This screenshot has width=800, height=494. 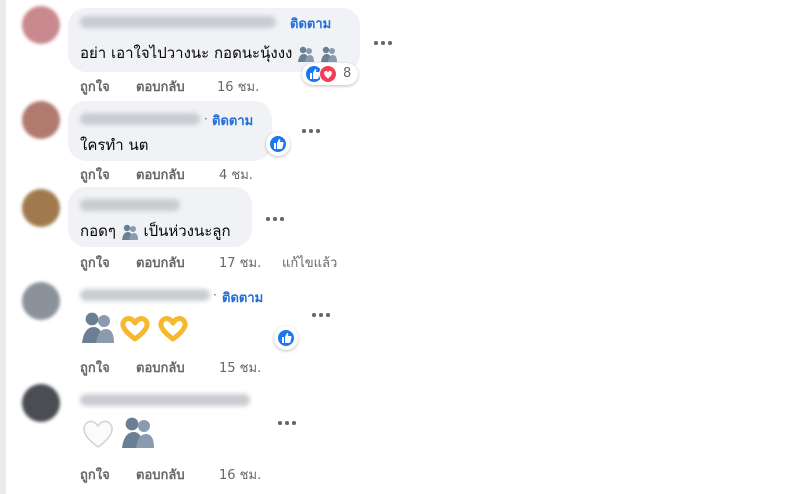 I want to click on comment-bubble: · ติดตาม ใครทำ นต, so click(x=170, y=131).